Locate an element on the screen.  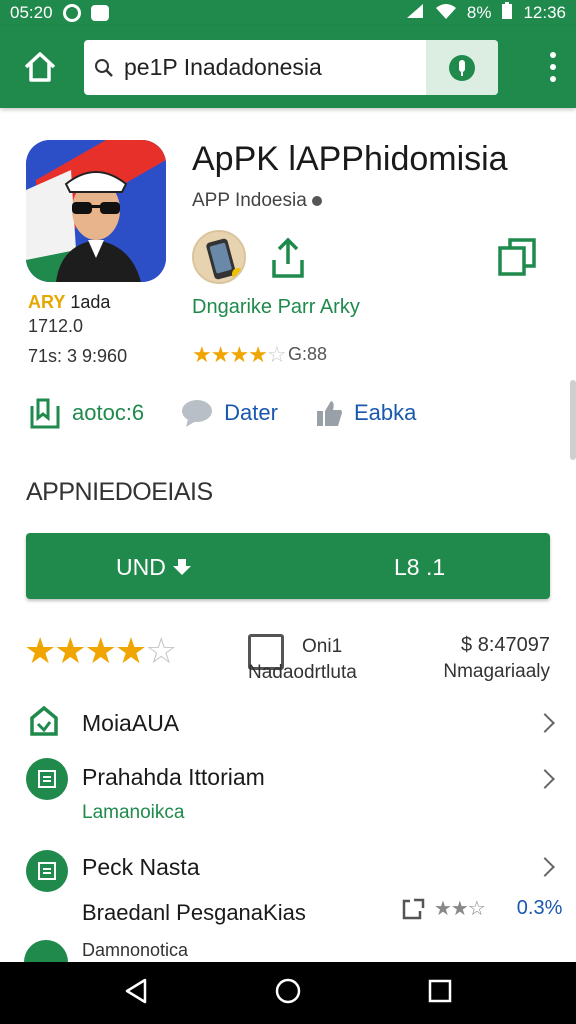
list-item-title: Peck Nasta is located at coordinates (141, 867).